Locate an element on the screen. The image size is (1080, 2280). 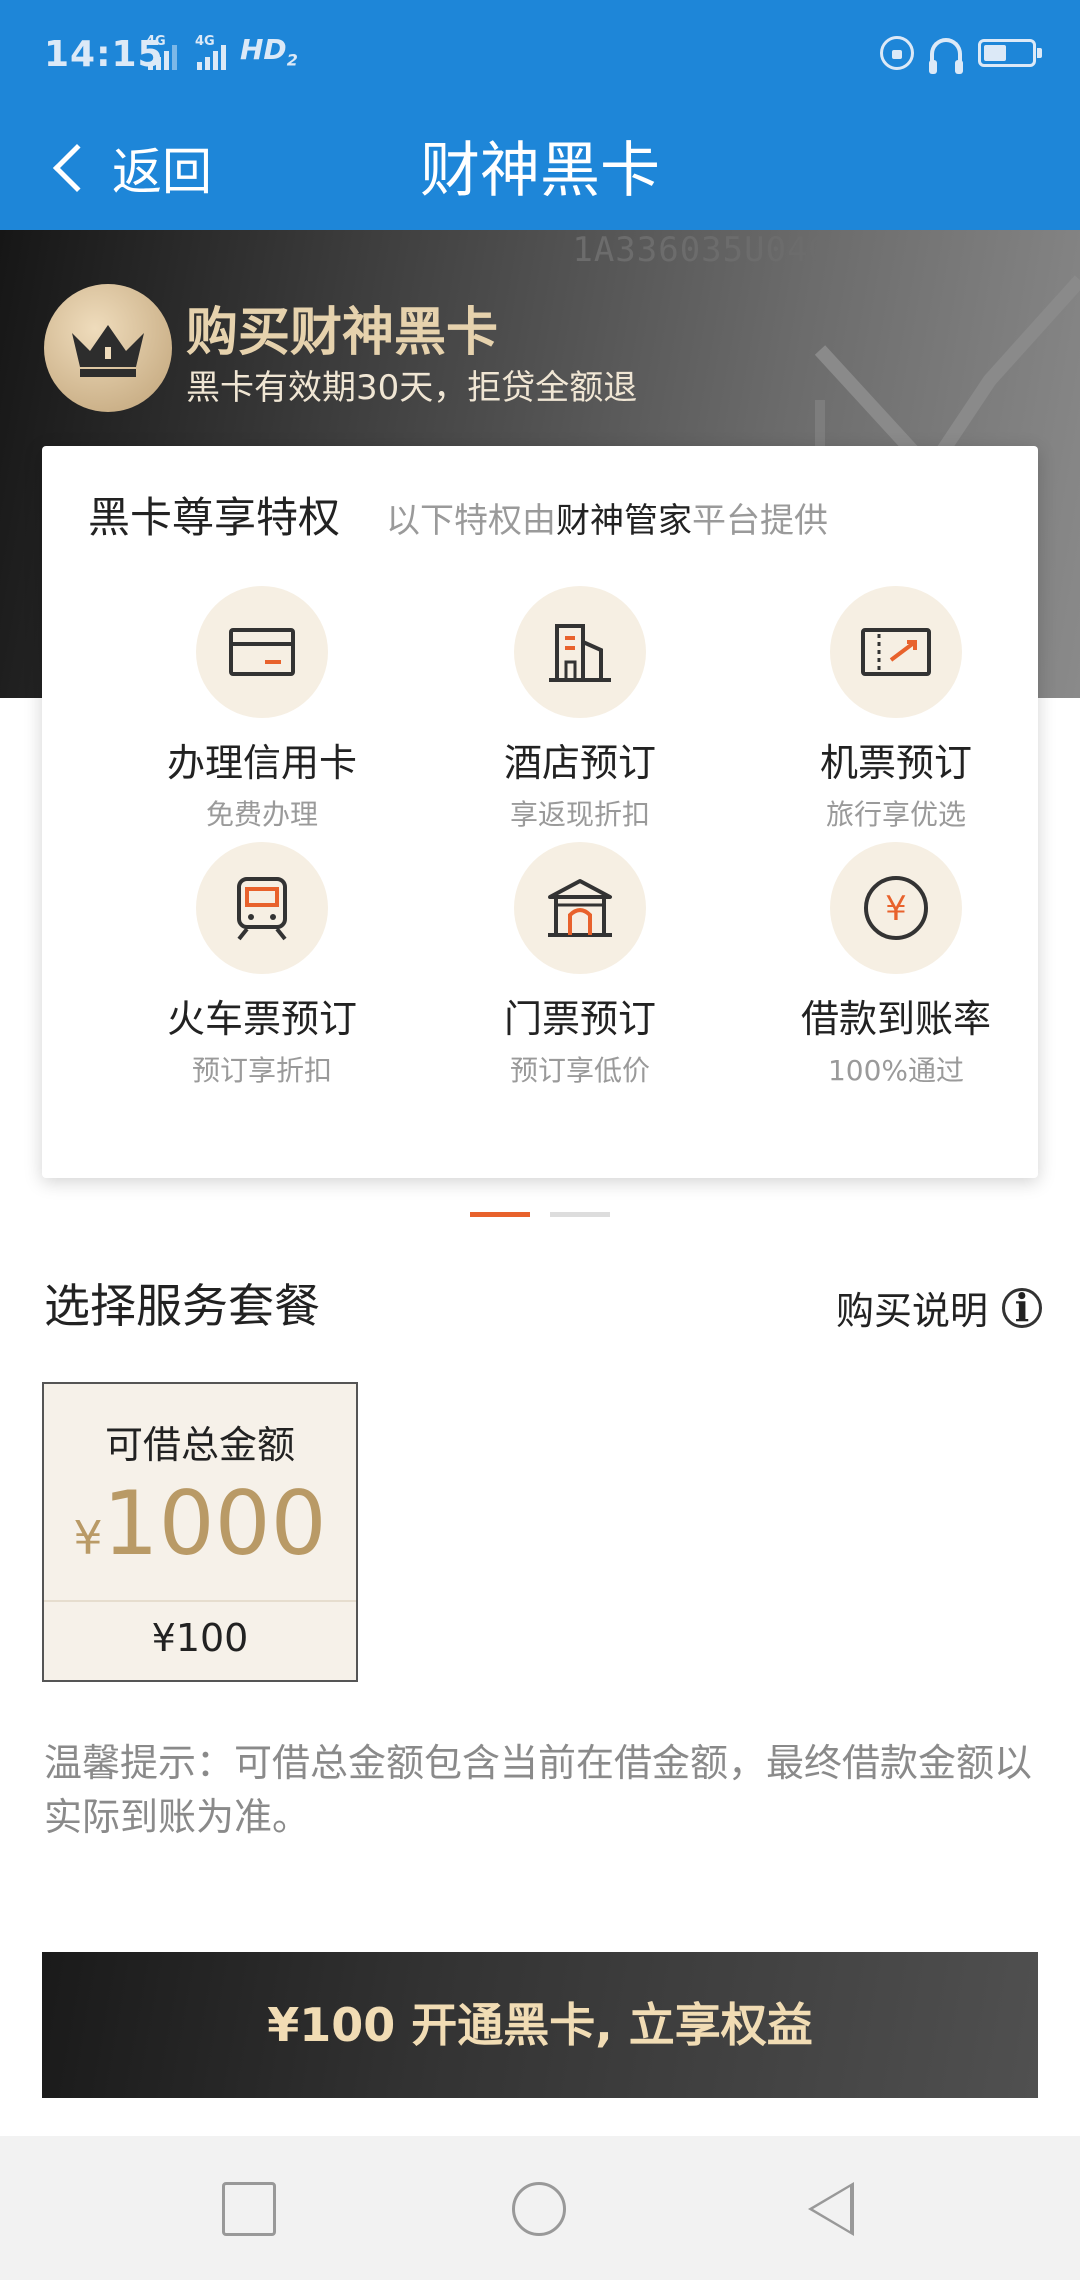
flight-ticket-icon is located at coordinates (896, 652).